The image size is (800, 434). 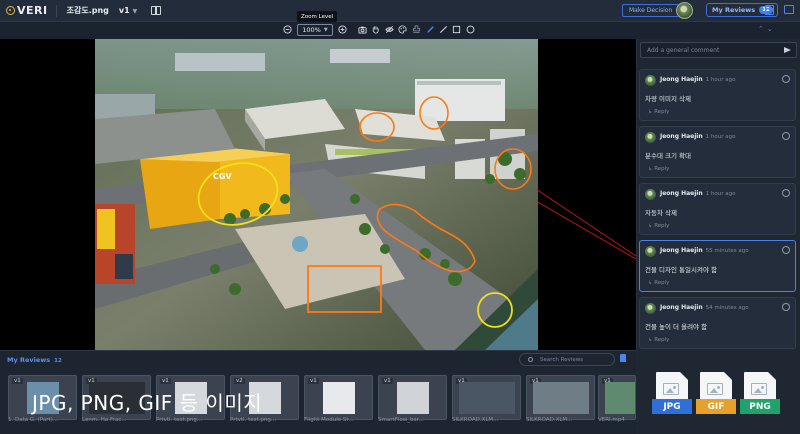 What do you see at coordinates (585, 224) in the screenshot?
I see `comment-connector-line` at bounding box center [585, 224].